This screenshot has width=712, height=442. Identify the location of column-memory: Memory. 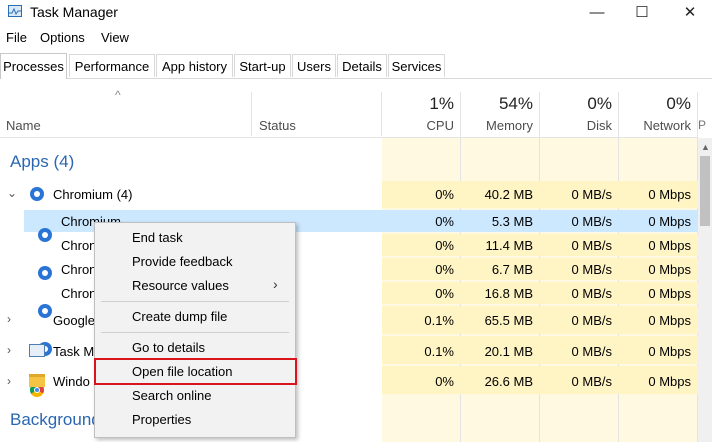
(497, 125).